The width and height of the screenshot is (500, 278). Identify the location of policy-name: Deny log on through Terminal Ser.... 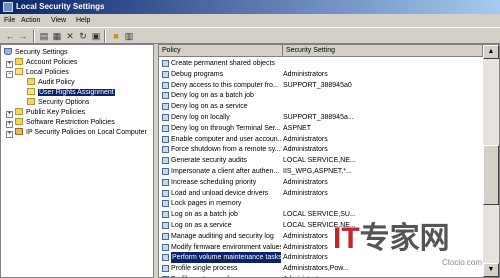
(226, 128).